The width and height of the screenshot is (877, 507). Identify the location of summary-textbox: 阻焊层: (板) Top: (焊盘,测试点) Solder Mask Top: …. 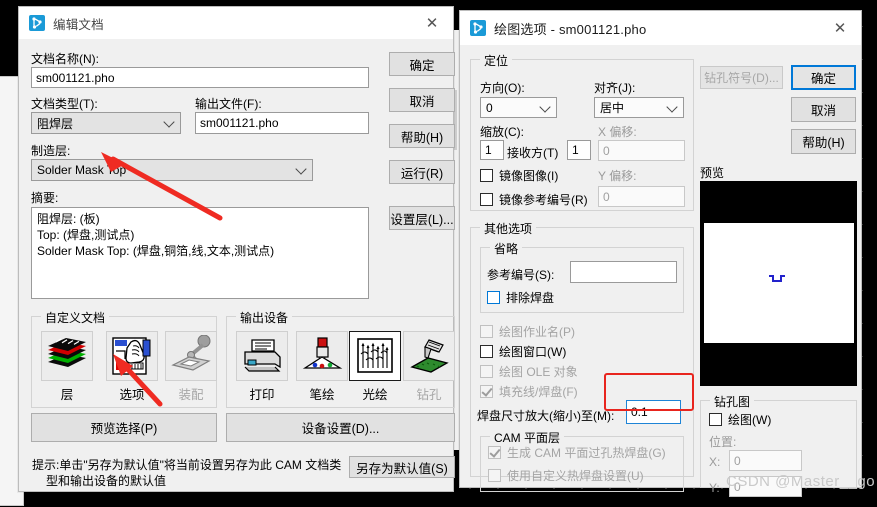
(200, 253).